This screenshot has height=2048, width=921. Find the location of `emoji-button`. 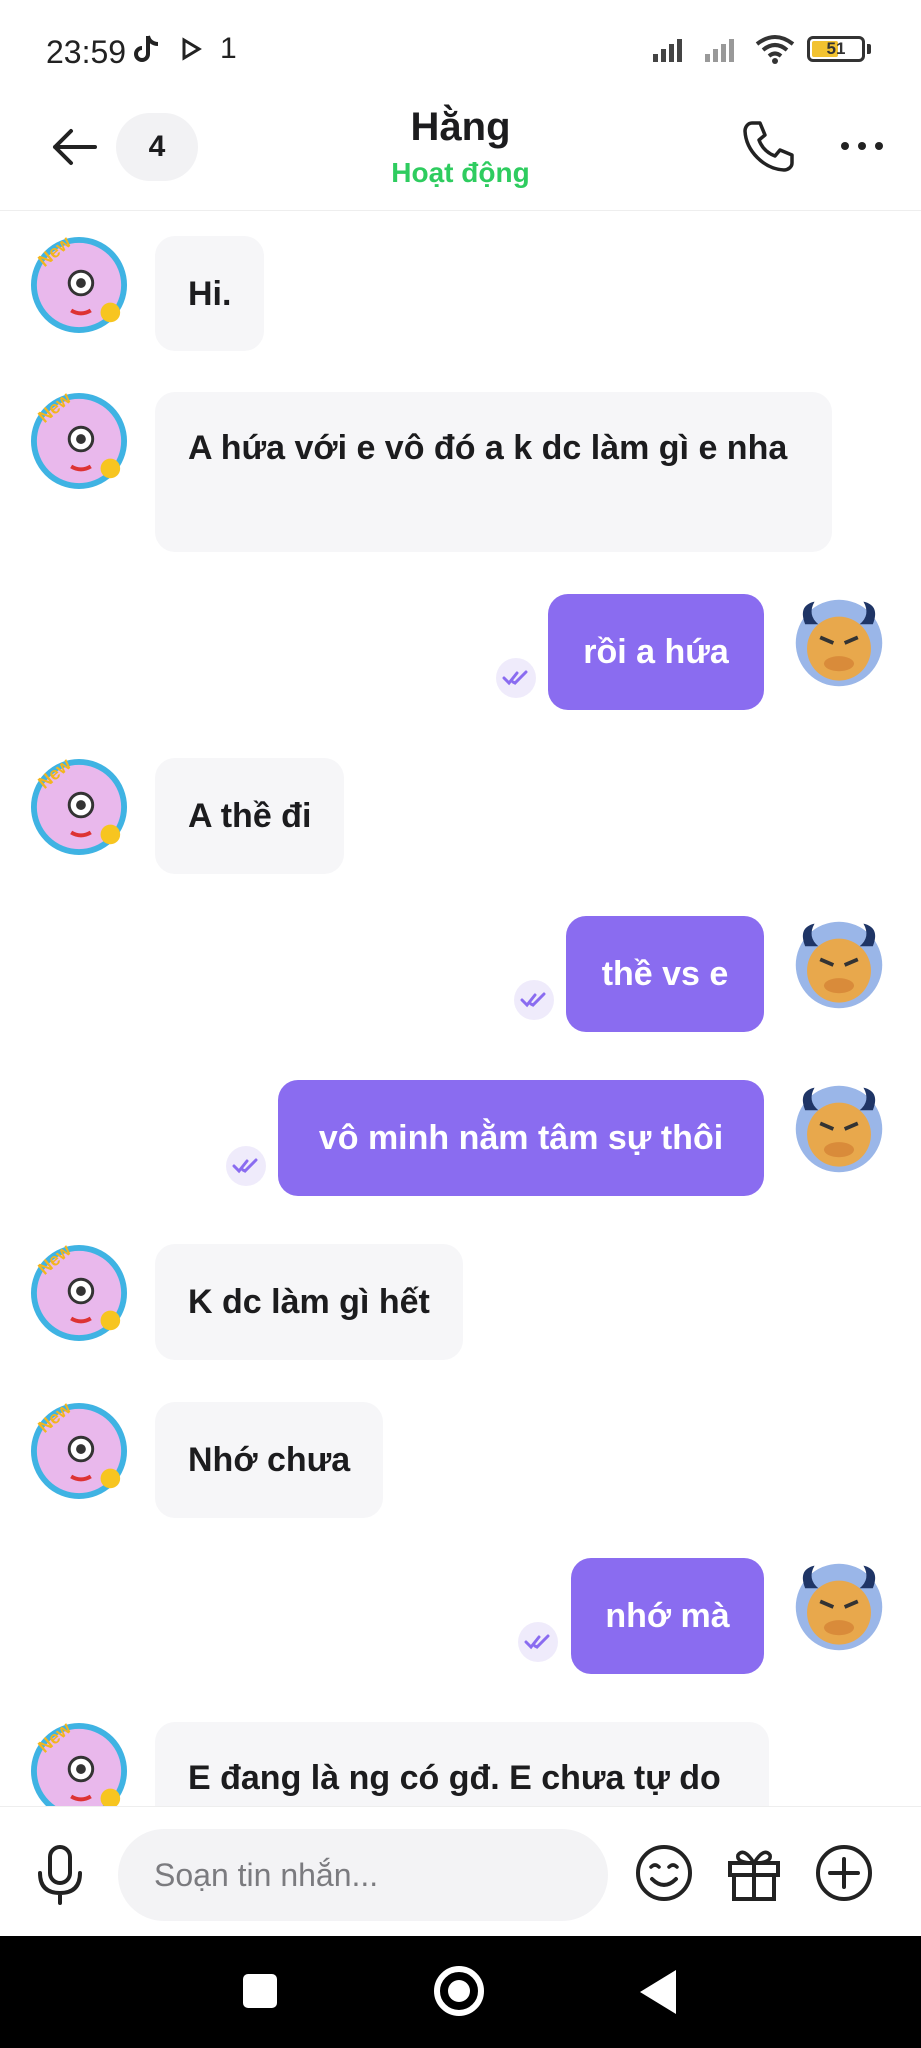

emoji-button is located at coordinates (664, 1873).